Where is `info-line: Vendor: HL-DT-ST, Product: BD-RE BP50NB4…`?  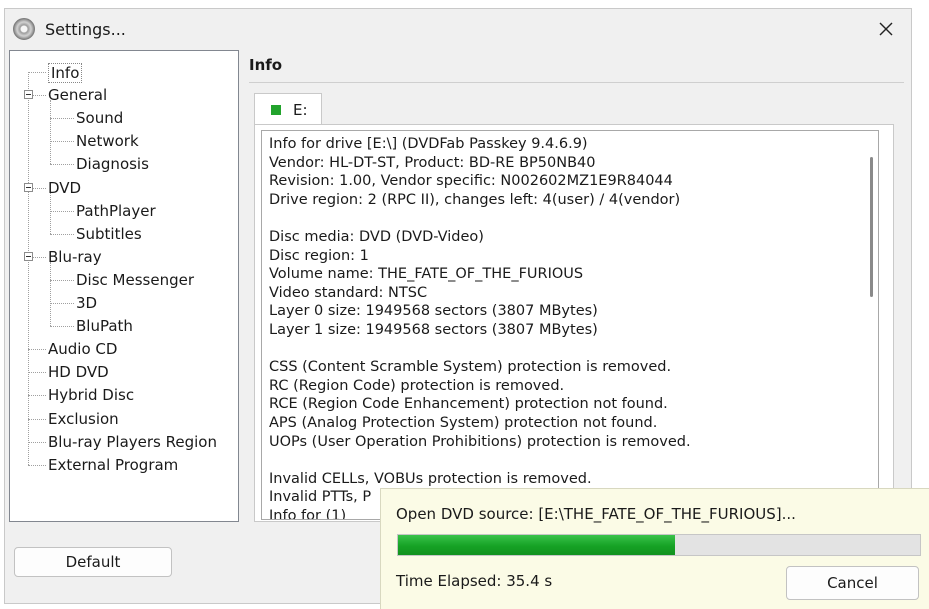 info-line: Vendor: HL-DT-ST, Product: BD-RE BP50NB4… is located at coordinates (432, 162).